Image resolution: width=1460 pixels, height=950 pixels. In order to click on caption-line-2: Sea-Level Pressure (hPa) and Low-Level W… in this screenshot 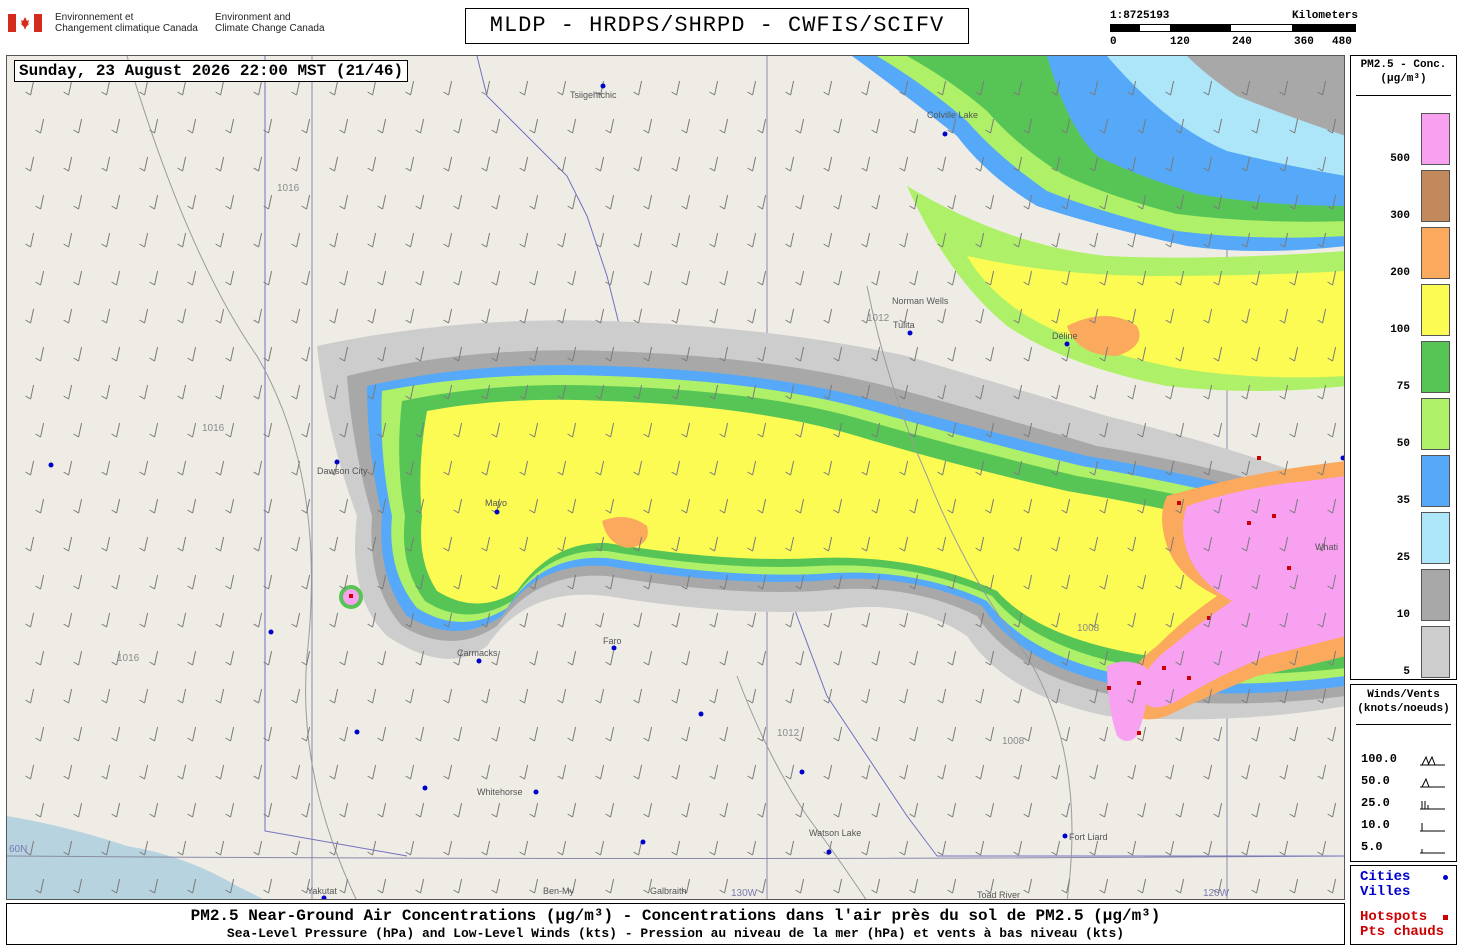, I will do `click(675, 933)`.